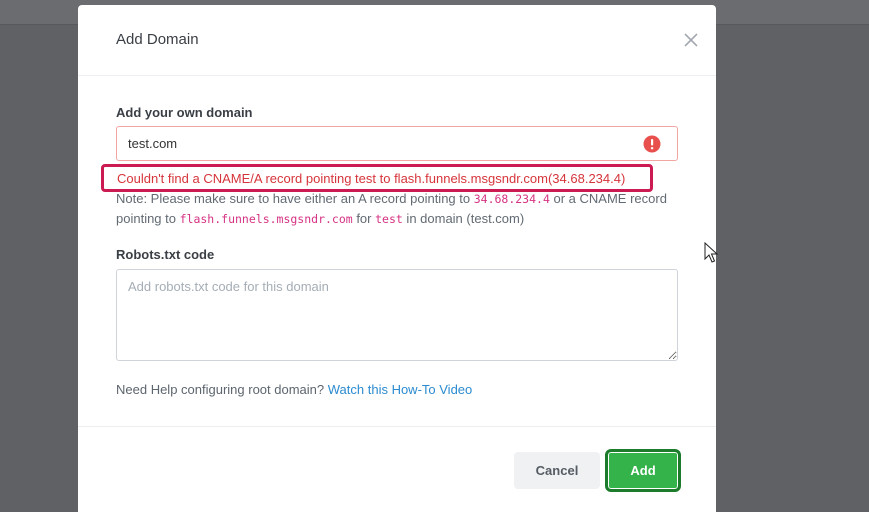  I want to click on domain-input, so click(397, 143).